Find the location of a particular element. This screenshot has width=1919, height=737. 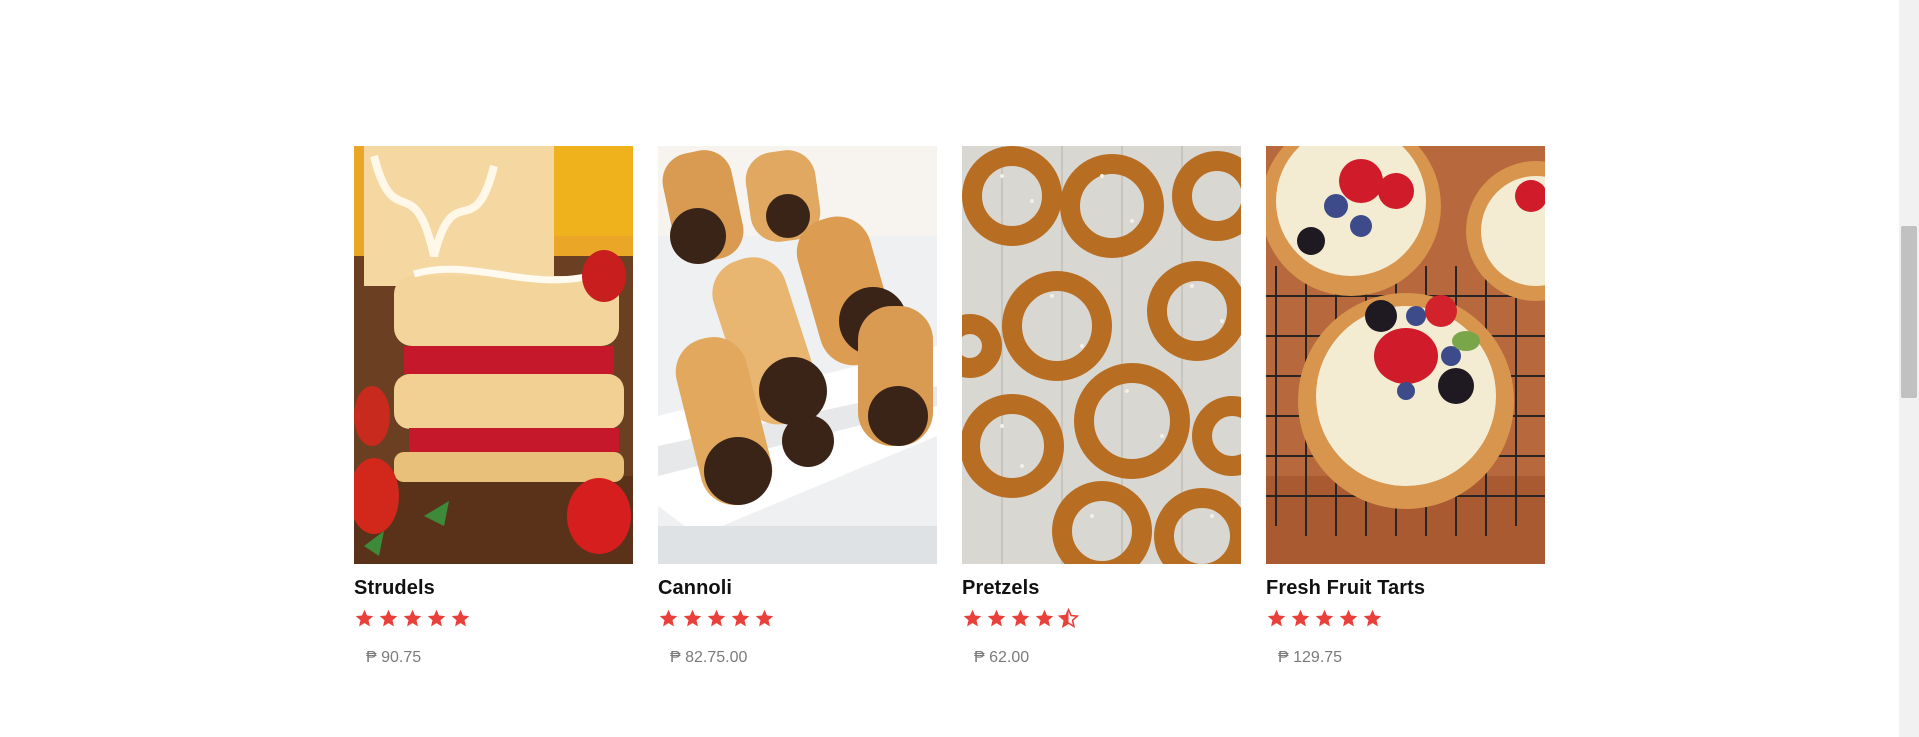

product-name: Strudels is located at coordinates (493, 588).